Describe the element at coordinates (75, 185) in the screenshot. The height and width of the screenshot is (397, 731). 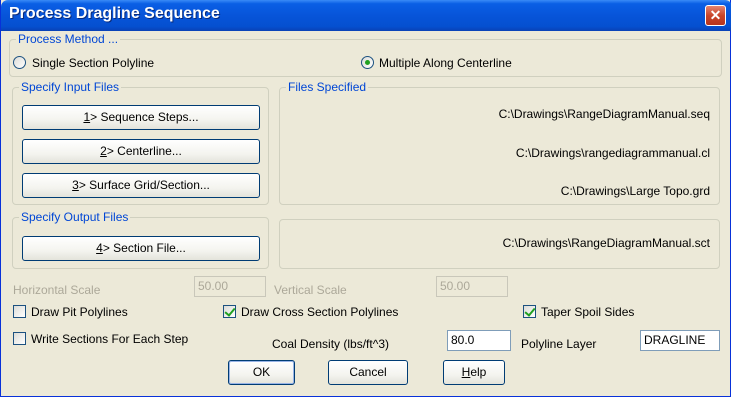
I see `surface-grid-hotkey: 3` at that location.